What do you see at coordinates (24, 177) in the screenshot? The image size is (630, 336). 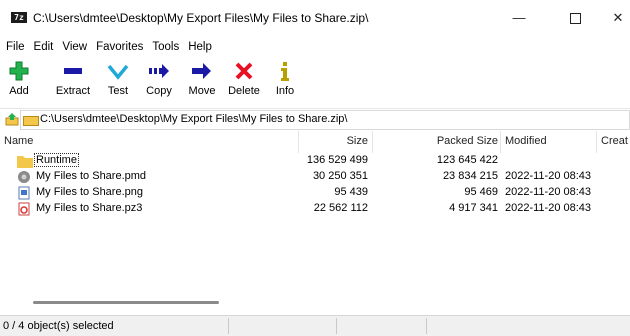 I see `pmd-file-icon` at bounding box center [24, 177].